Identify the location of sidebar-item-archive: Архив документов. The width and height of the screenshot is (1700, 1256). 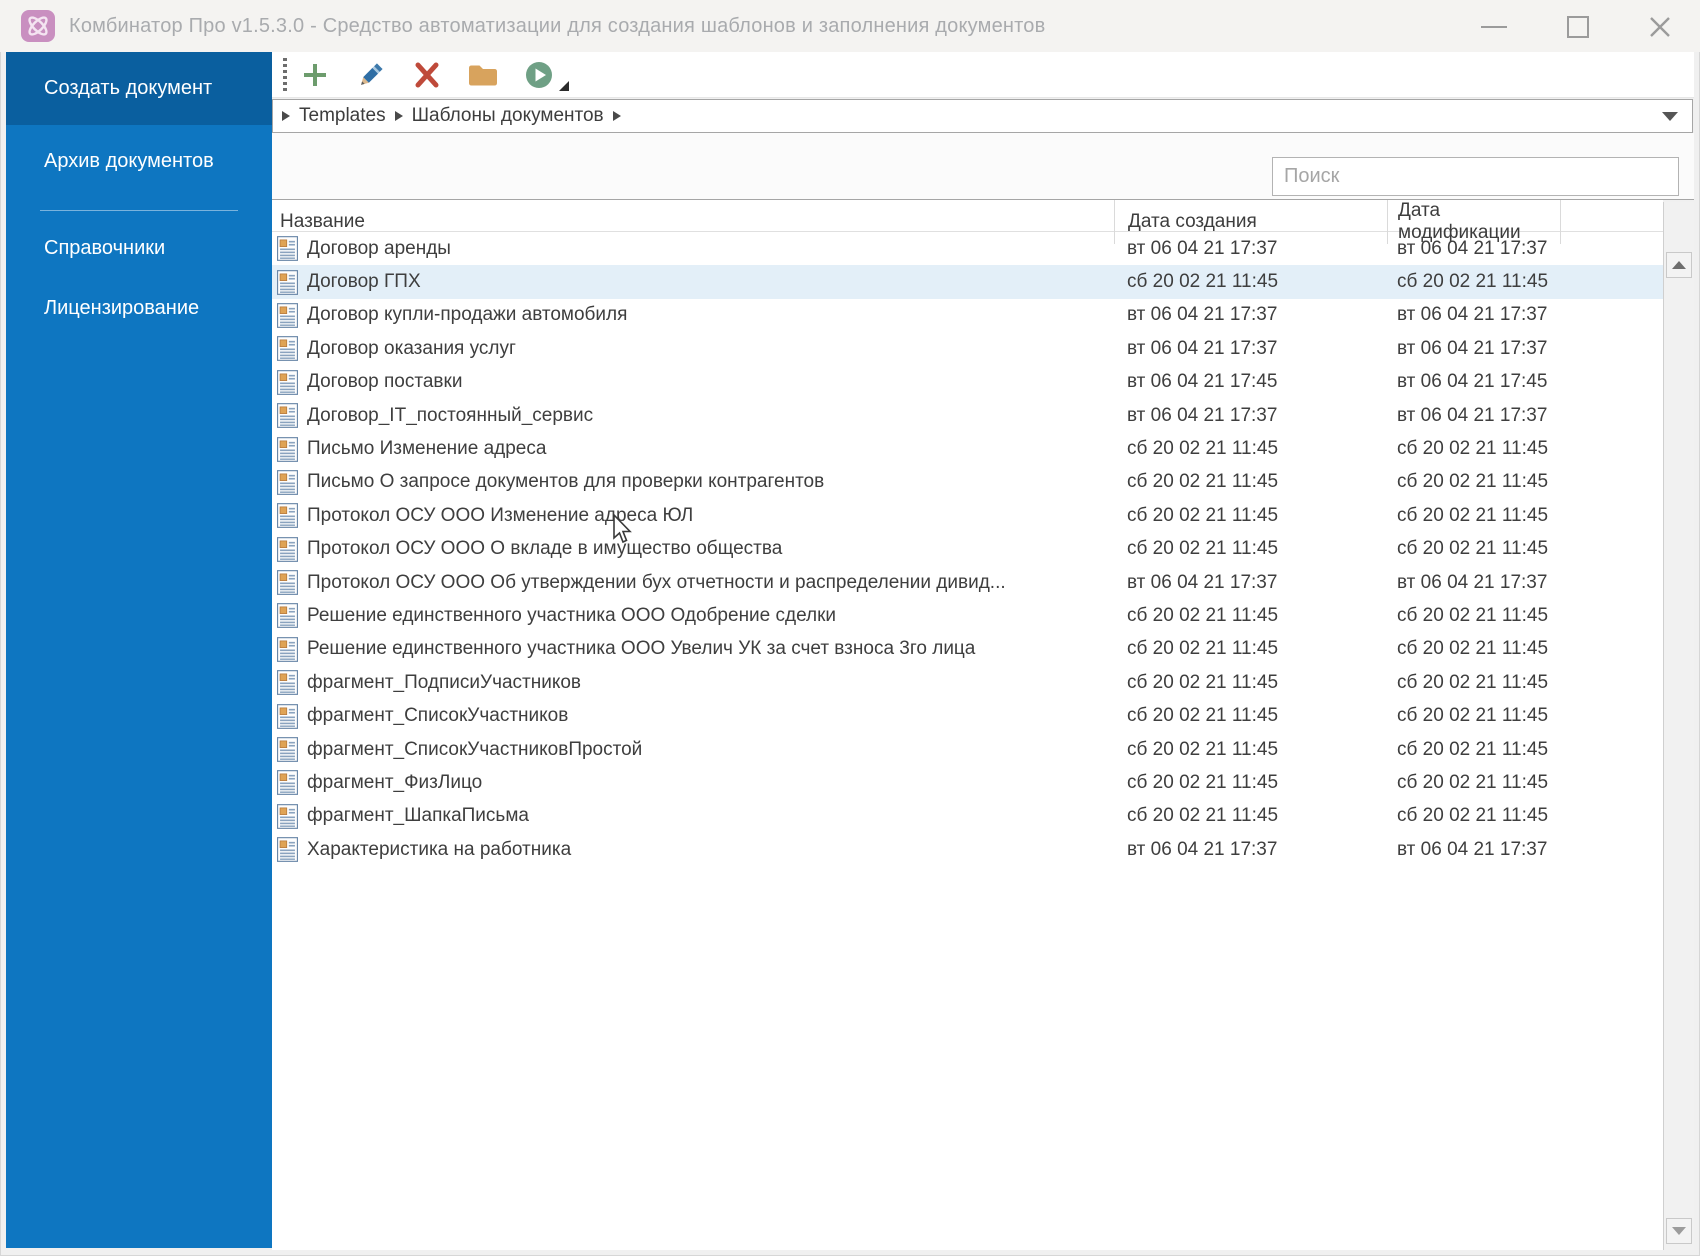
(139, 161).